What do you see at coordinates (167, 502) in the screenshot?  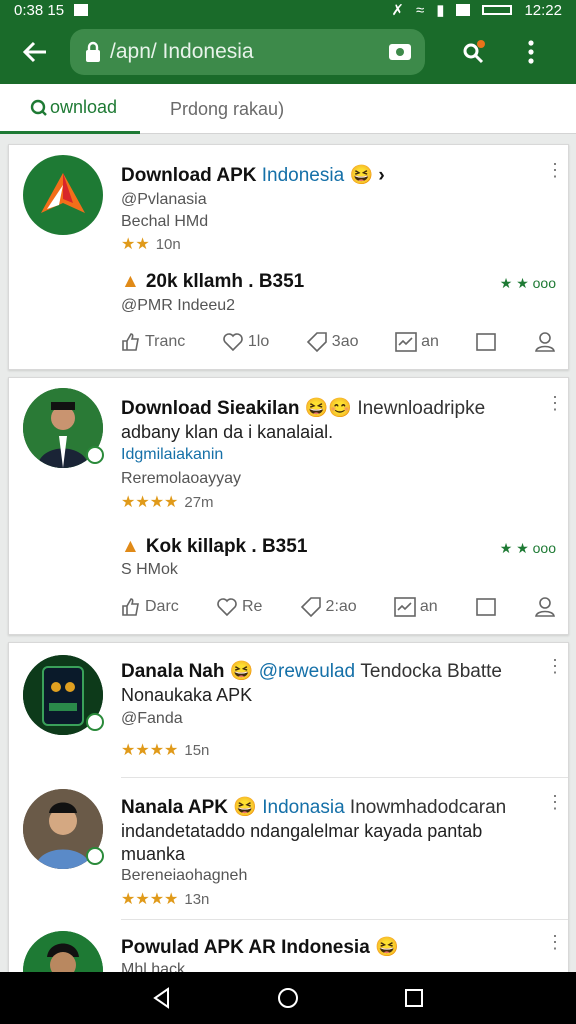 I see `star-rating: ★★★★ 27m` at bounding box center [167, 502].